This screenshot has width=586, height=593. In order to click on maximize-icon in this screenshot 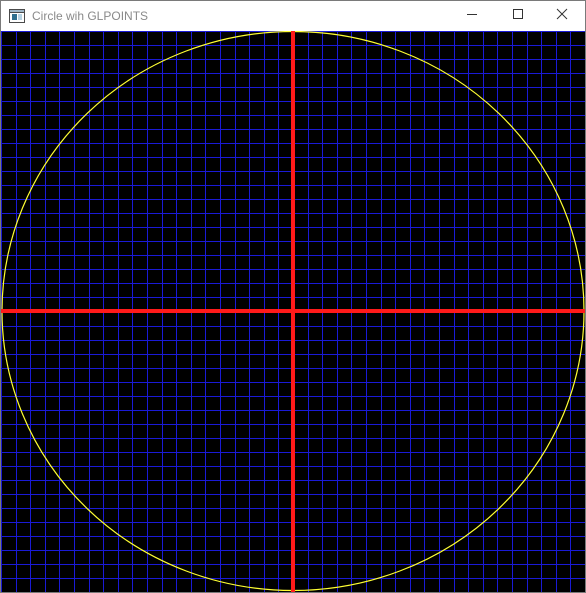, I will do `click(518, 16)`.